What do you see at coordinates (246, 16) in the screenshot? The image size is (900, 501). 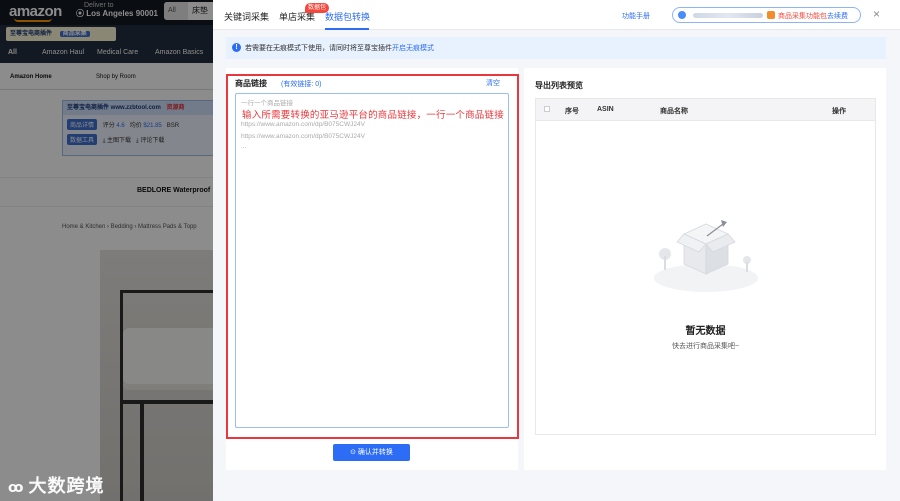 I see `tab-keyword-collect: 关键词采集` at bounding box center [246, 16].